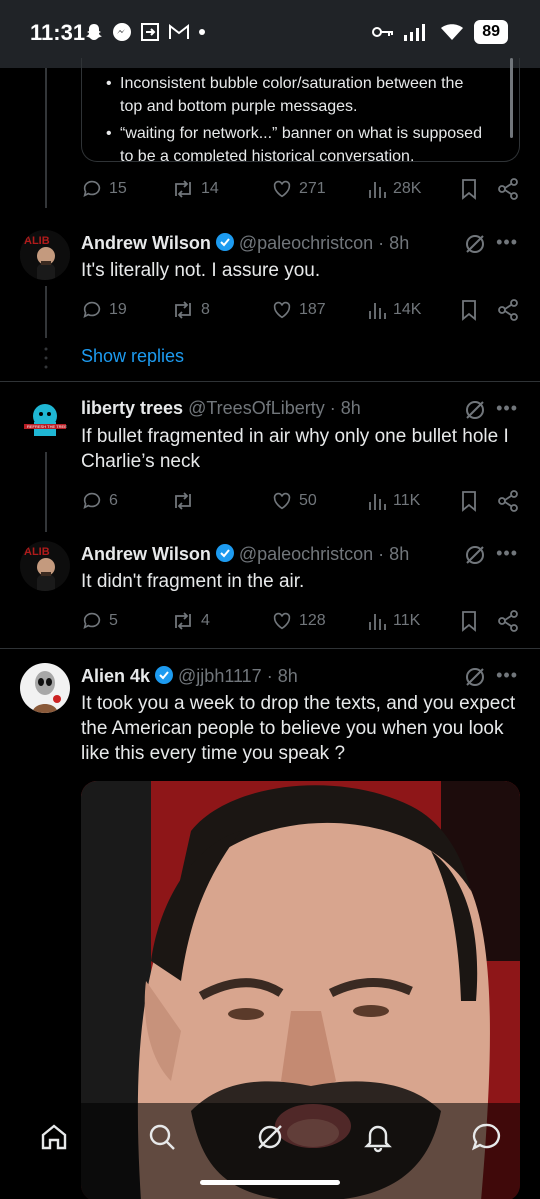  Describe the element at coordinates (440, 32) in the screenshot. I see `system-icons: 89` at that location.